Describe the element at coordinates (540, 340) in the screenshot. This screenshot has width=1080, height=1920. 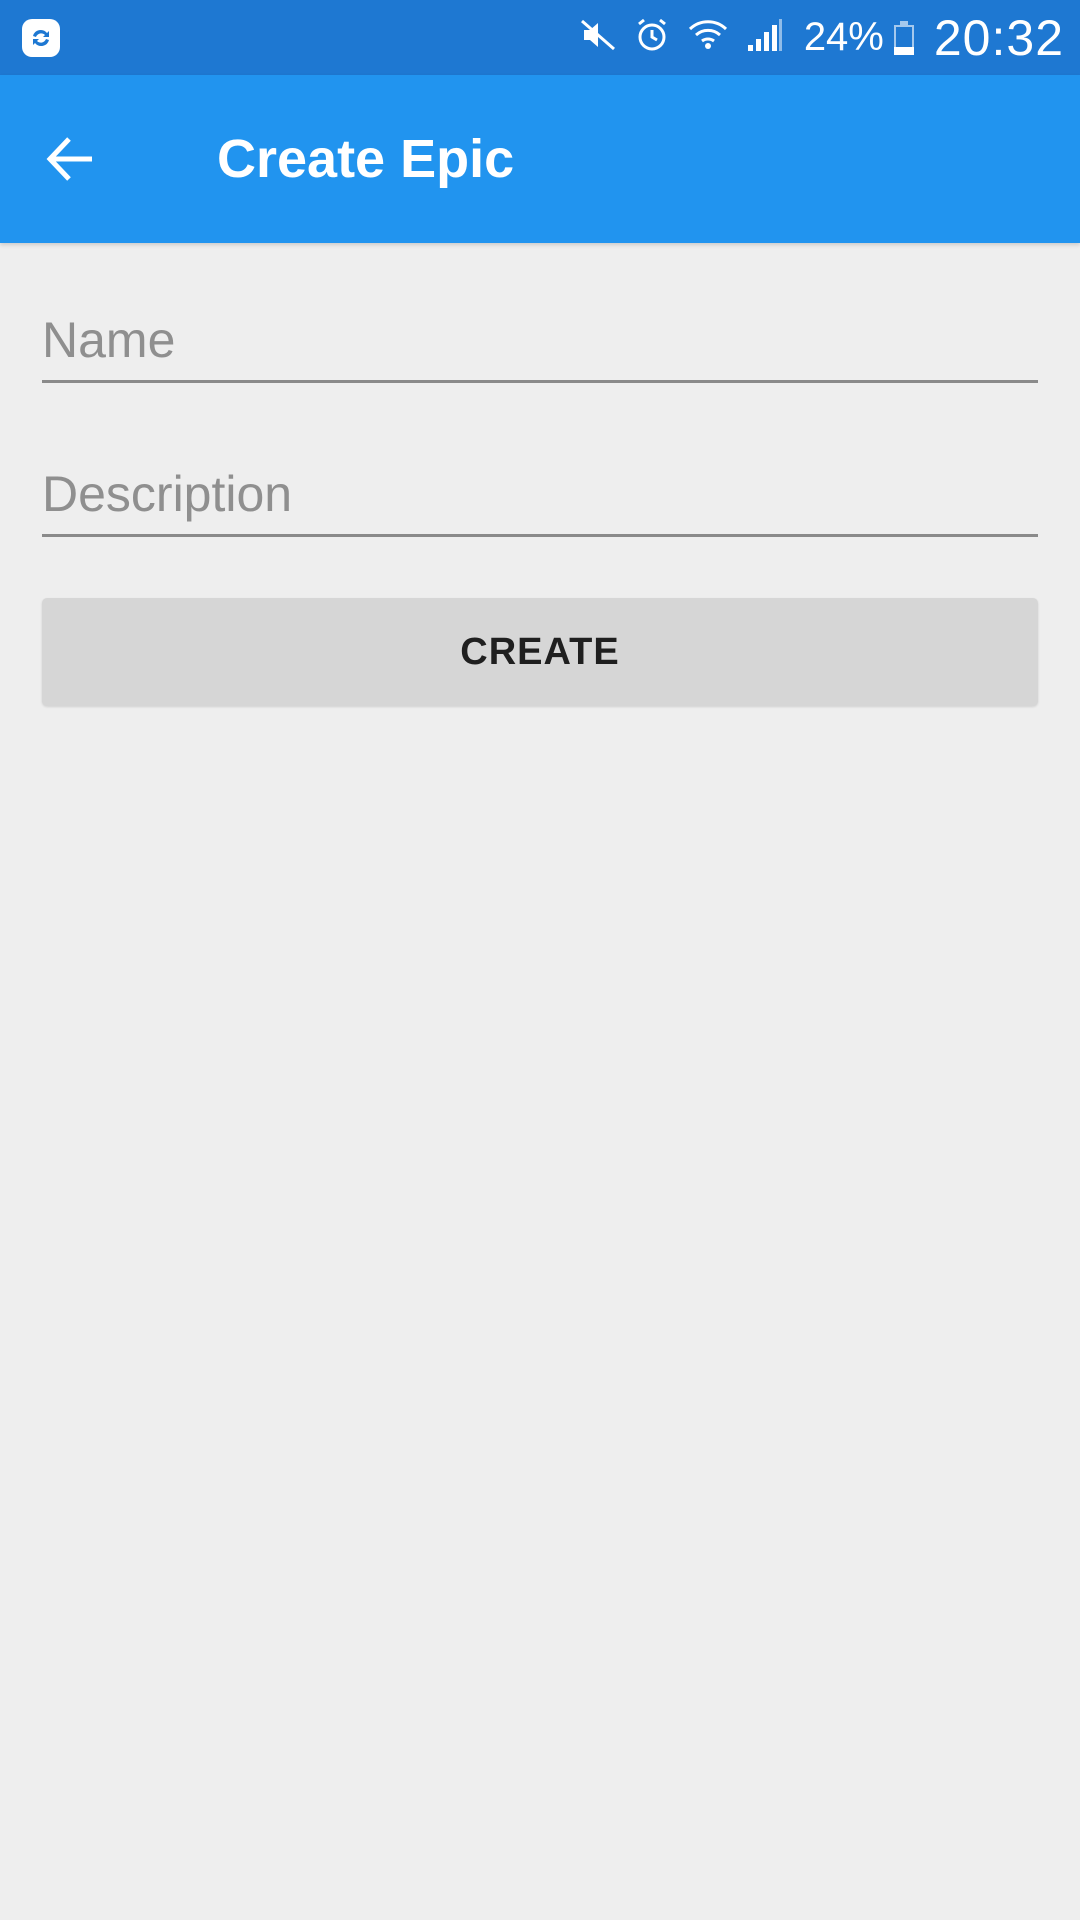
I see `name-input` at that location.